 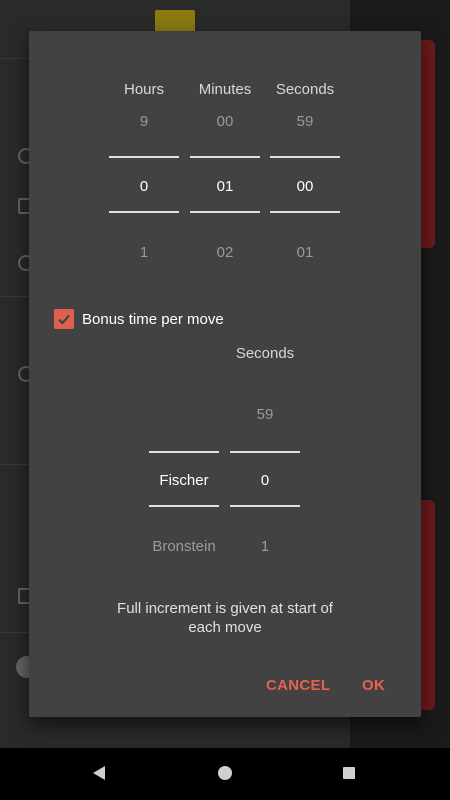 I want to click on app-logo-icon, so click(x=175, y=21).